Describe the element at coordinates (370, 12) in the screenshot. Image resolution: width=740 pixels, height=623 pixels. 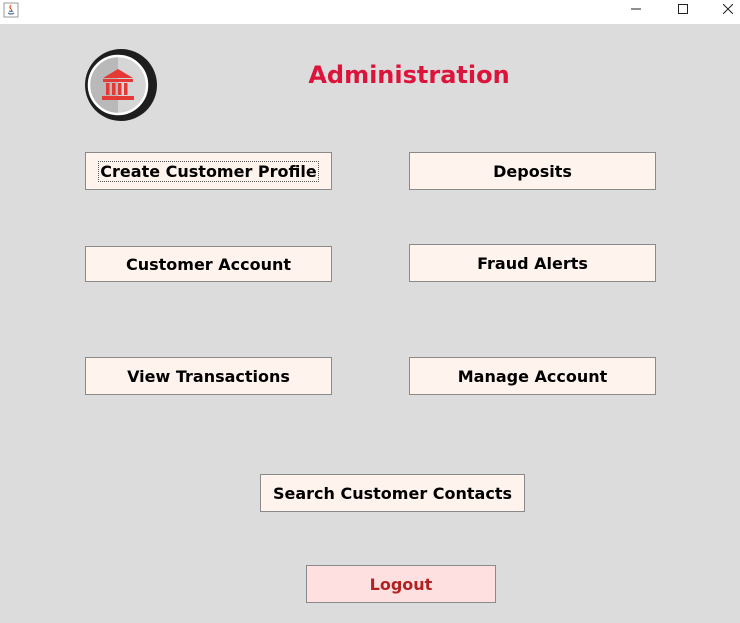
I see `title-bar` at that location.